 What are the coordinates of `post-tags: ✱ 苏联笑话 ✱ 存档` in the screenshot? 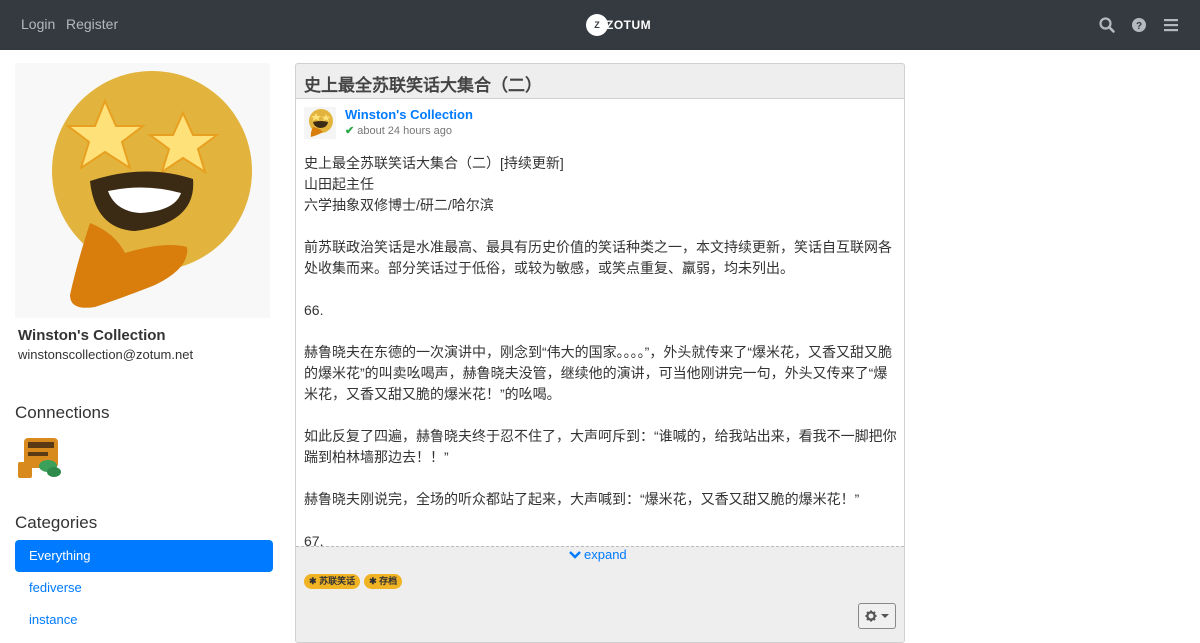 It's located at (353, 581).